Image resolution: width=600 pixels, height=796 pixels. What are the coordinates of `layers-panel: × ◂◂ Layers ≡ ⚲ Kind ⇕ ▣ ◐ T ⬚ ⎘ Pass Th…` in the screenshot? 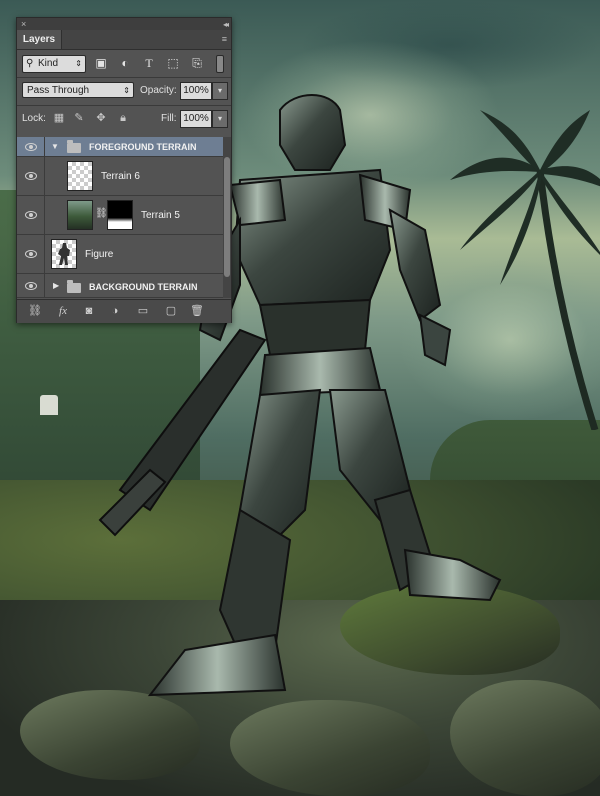 It's located at (124, 170).